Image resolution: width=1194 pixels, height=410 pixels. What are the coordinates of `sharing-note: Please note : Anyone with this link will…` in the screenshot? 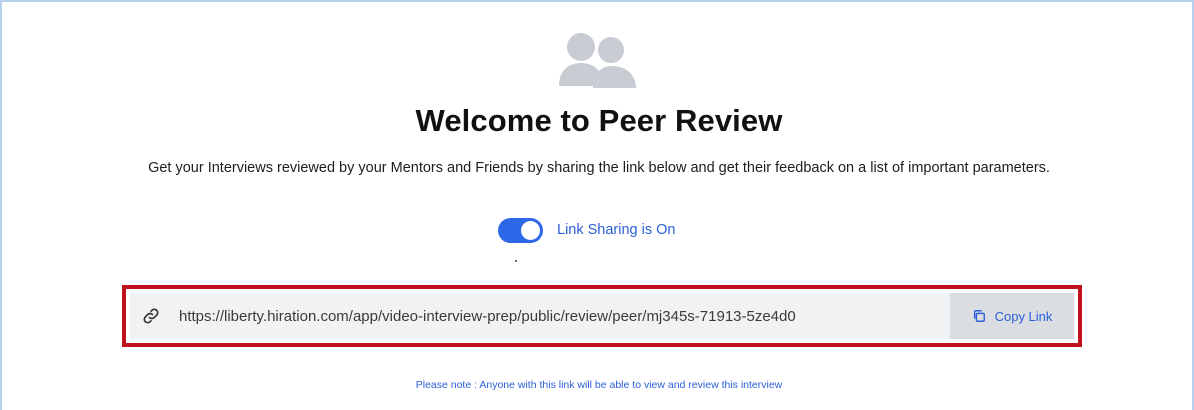 It's located at (599, 385).